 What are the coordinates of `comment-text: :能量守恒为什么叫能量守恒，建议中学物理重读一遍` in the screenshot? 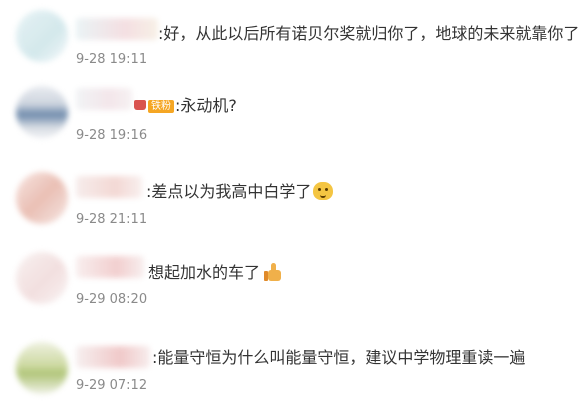 It's located at (339, 357).